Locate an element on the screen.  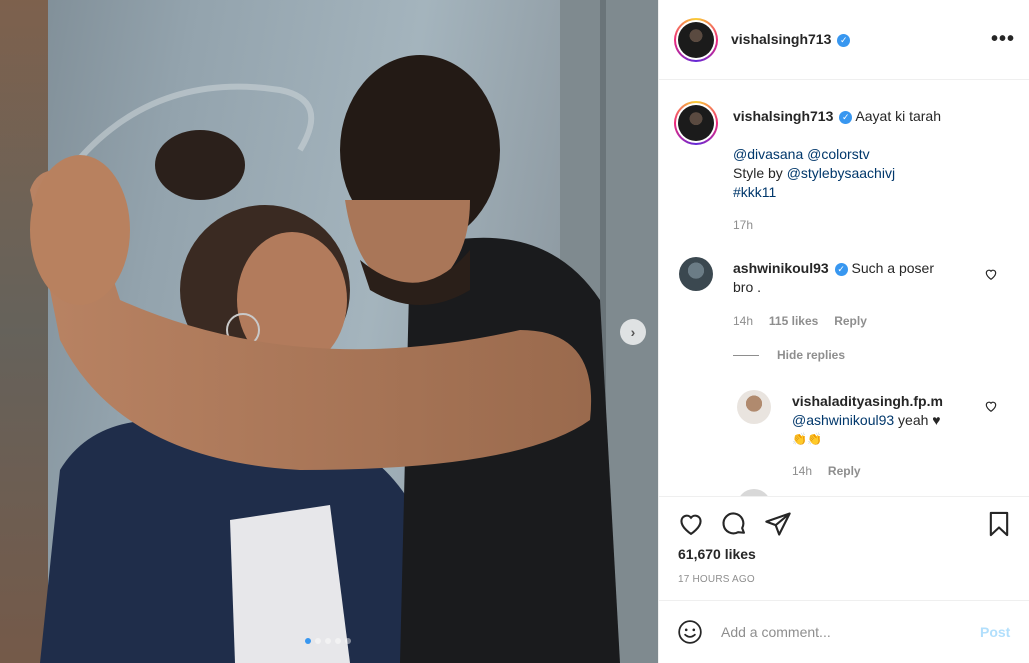
author-avatar is located at coordinates (696, 40).